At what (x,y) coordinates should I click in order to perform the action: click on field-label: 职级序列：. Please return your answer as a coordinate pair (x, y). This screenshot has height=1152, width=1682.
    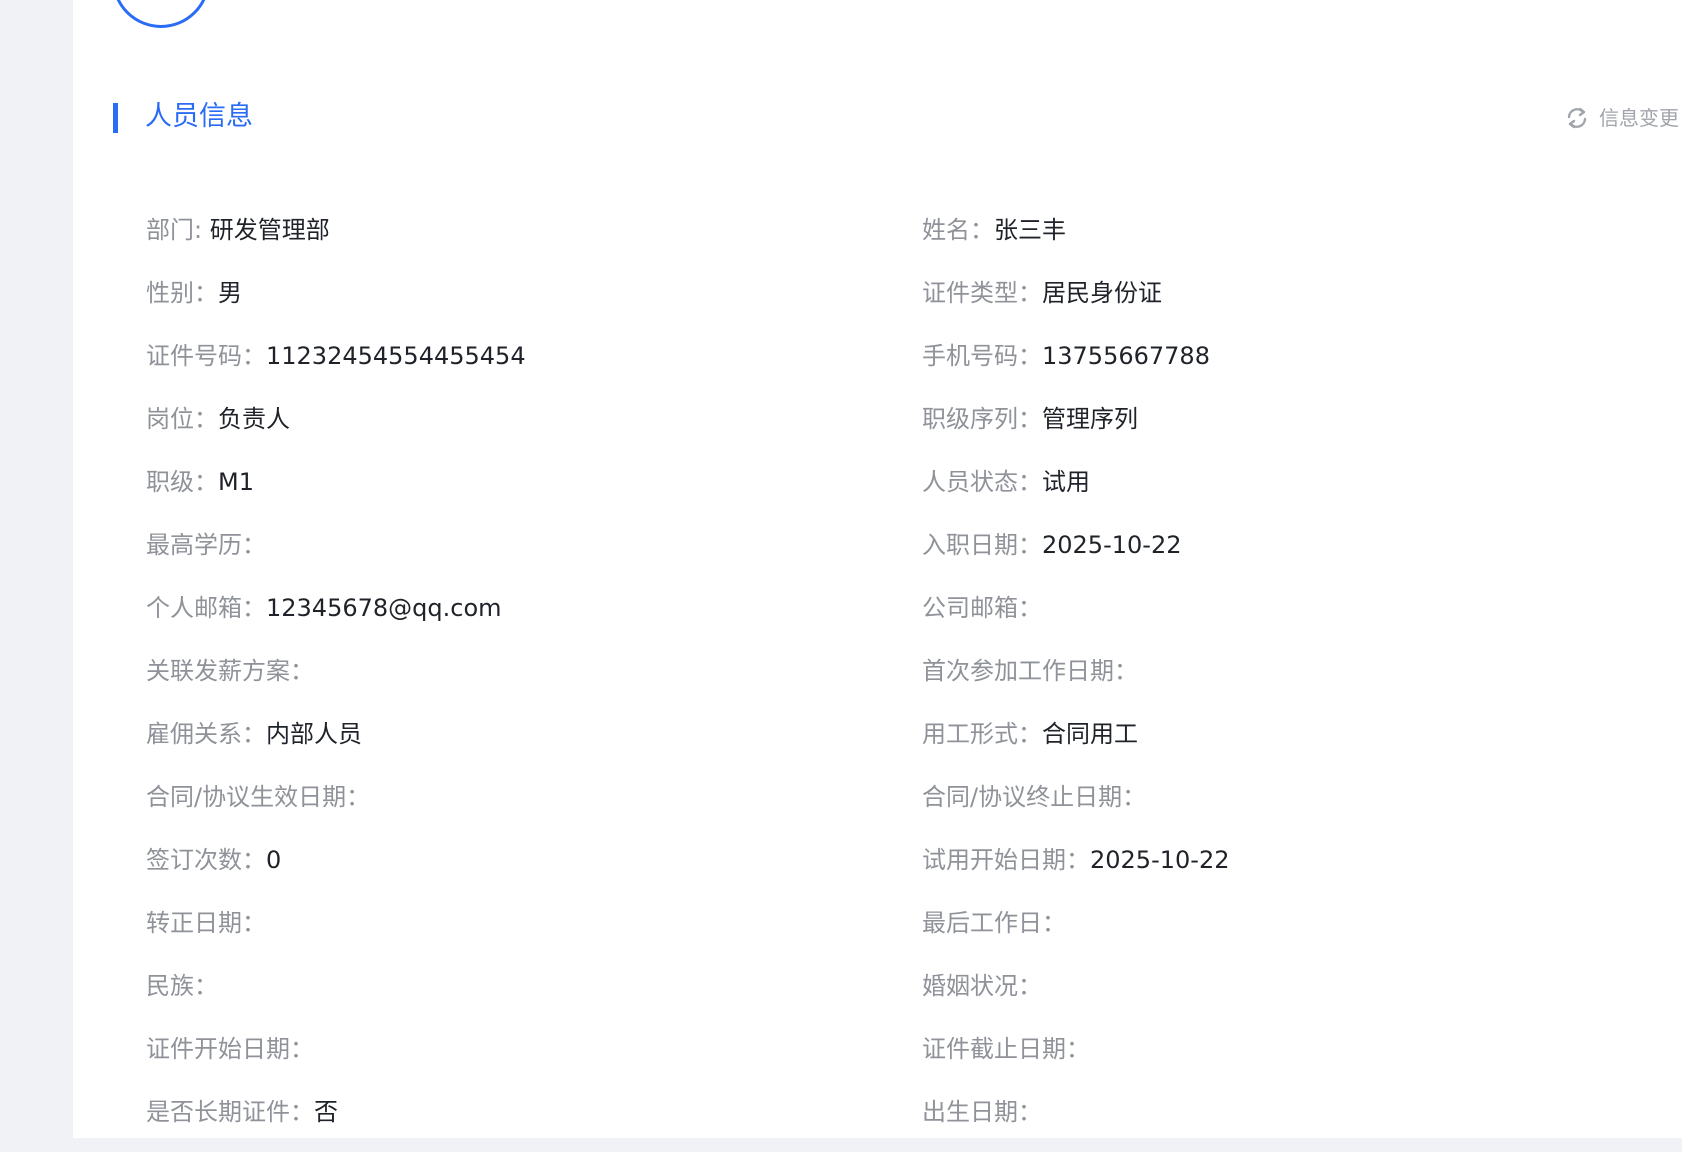
    Looking at the image, I should click on (982, 419).